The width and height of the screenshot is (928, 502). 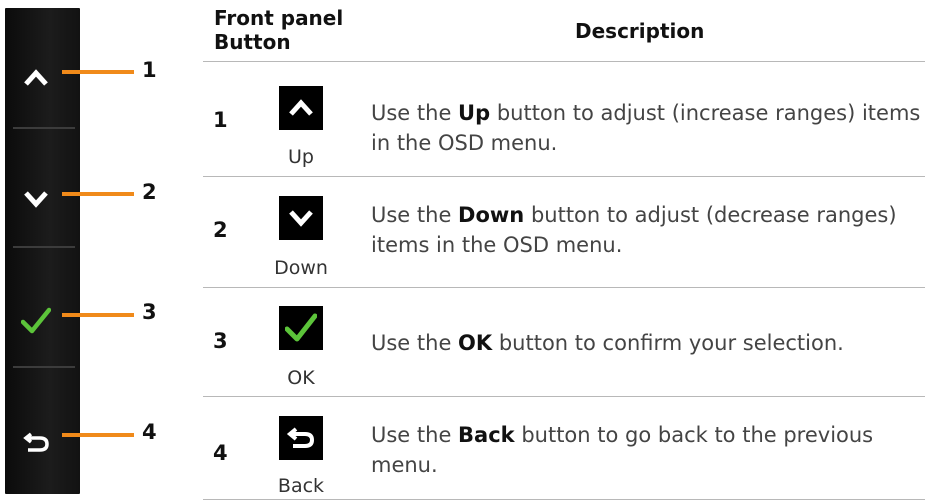 What do you see at coordinates (301, 378) in the screenshot?
I see `button-label: OK` at bounding box center [301, 378].